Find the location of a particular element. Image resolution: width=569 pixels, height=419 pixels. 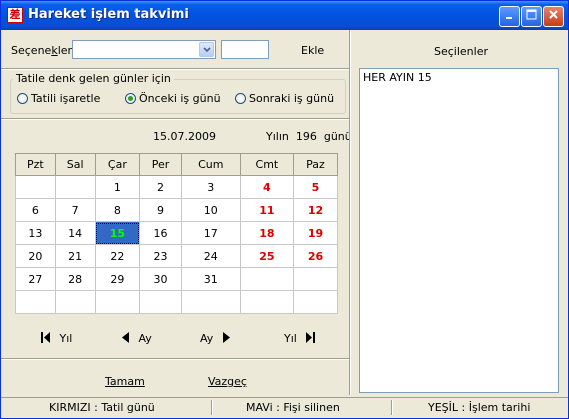

calendar-week-row: 13 14 15 16 17 18 19 is located at coordinates (177, 233).